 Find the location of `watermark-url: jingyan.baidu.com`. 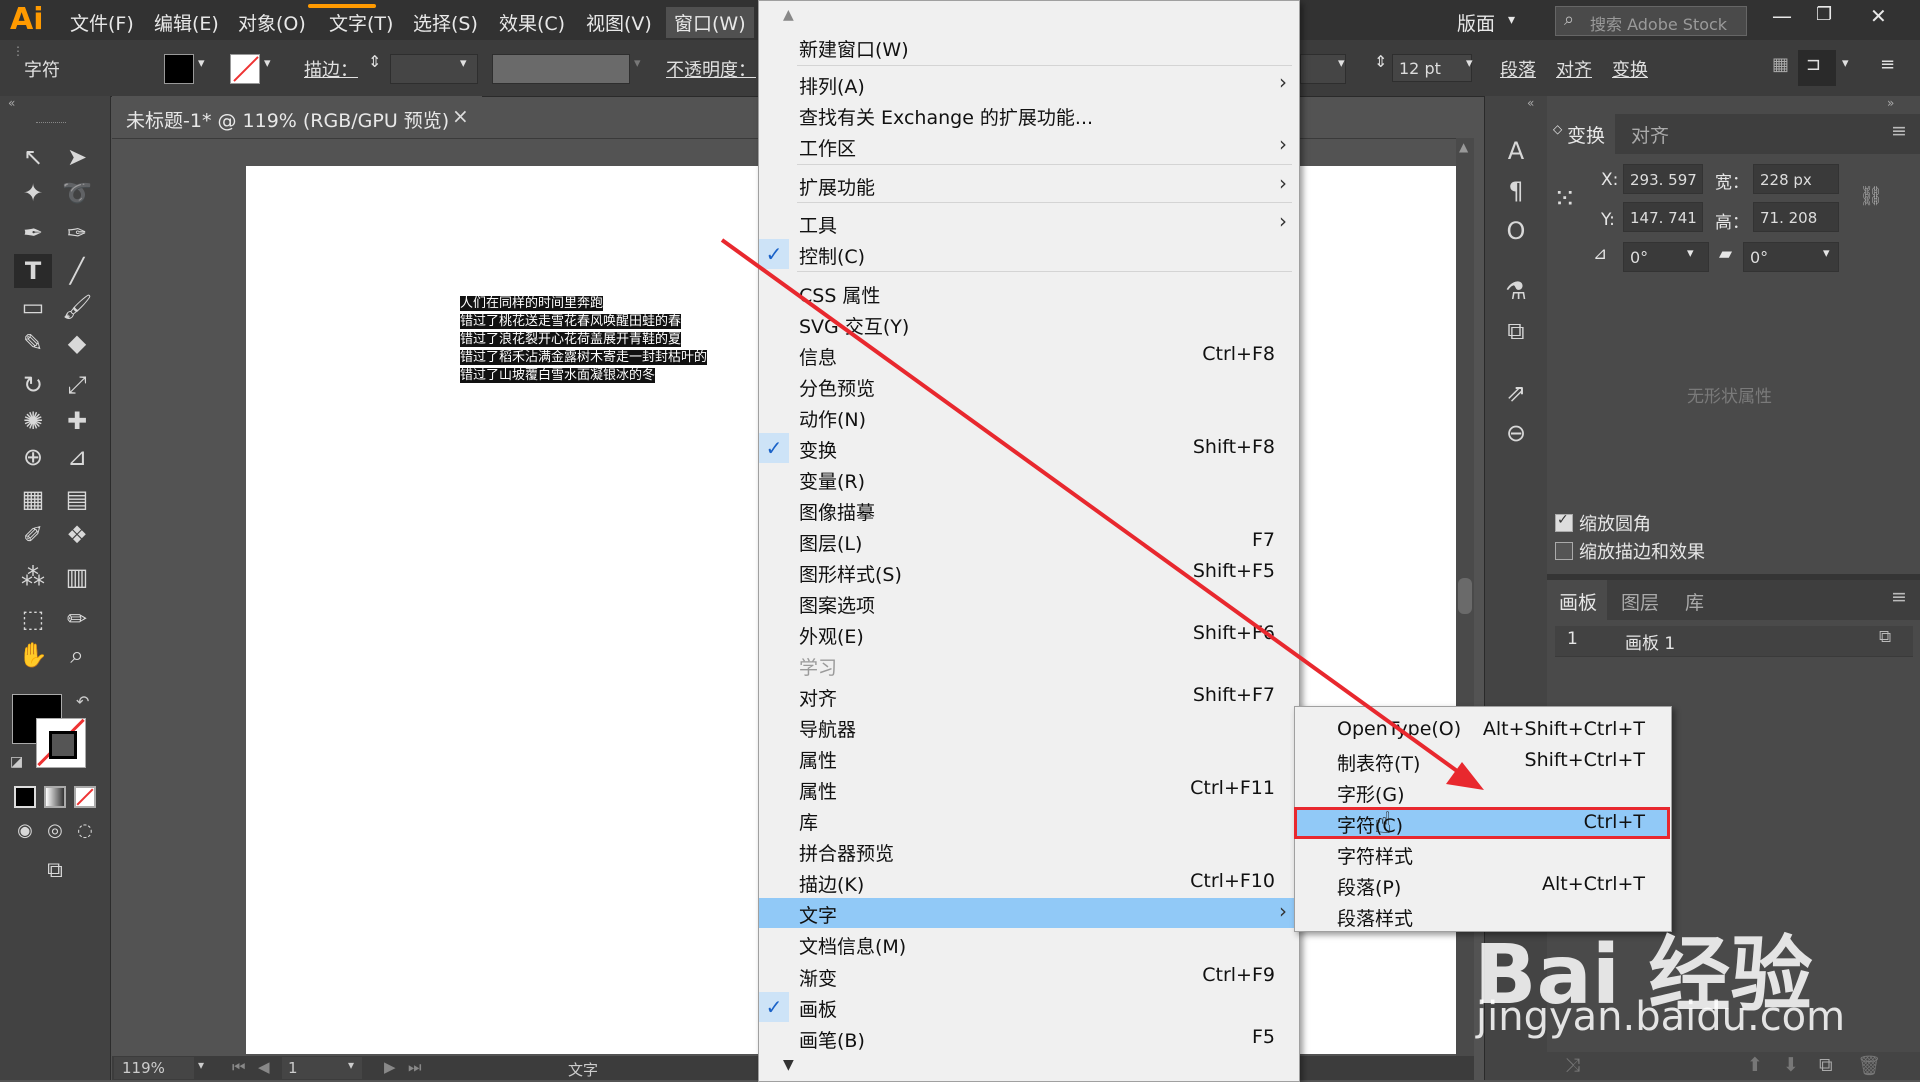

watermark-url: jingyan.baidu.com is located at coordinates (1661, 1017).